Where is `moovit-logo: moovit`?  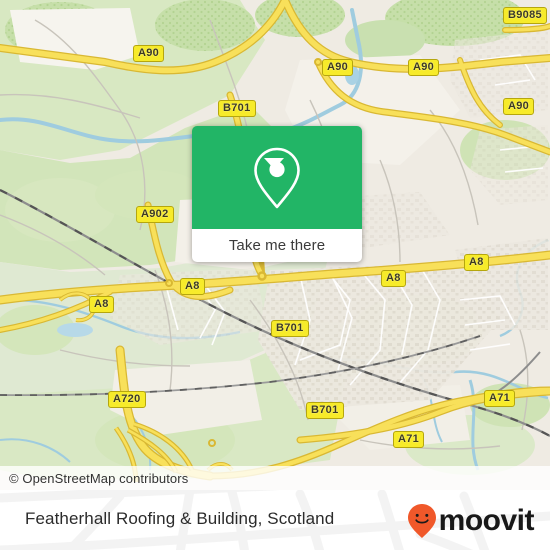
moovit-logo: moovit is located at coordinates (471, 521).